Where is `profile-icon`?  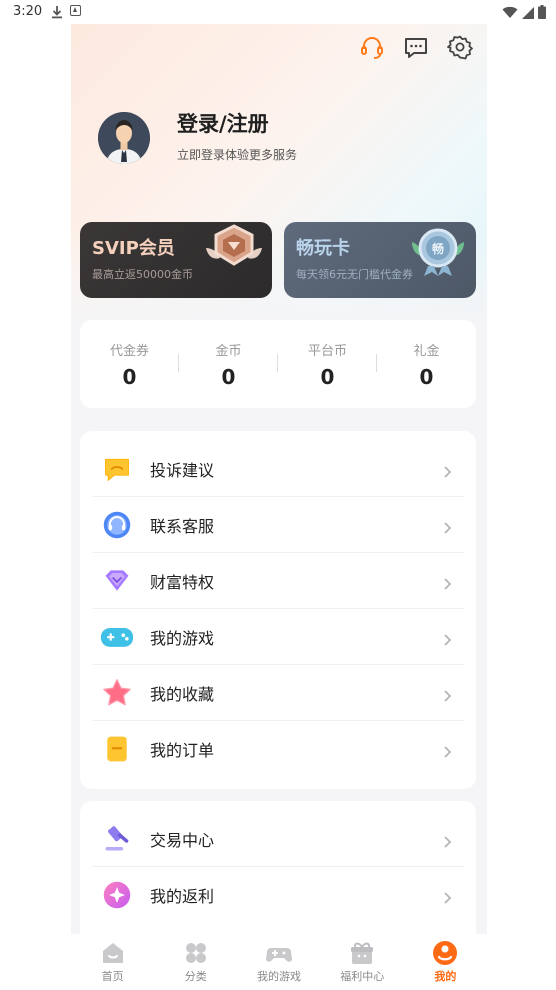
profile-icon is located at coordinates (445, 953).